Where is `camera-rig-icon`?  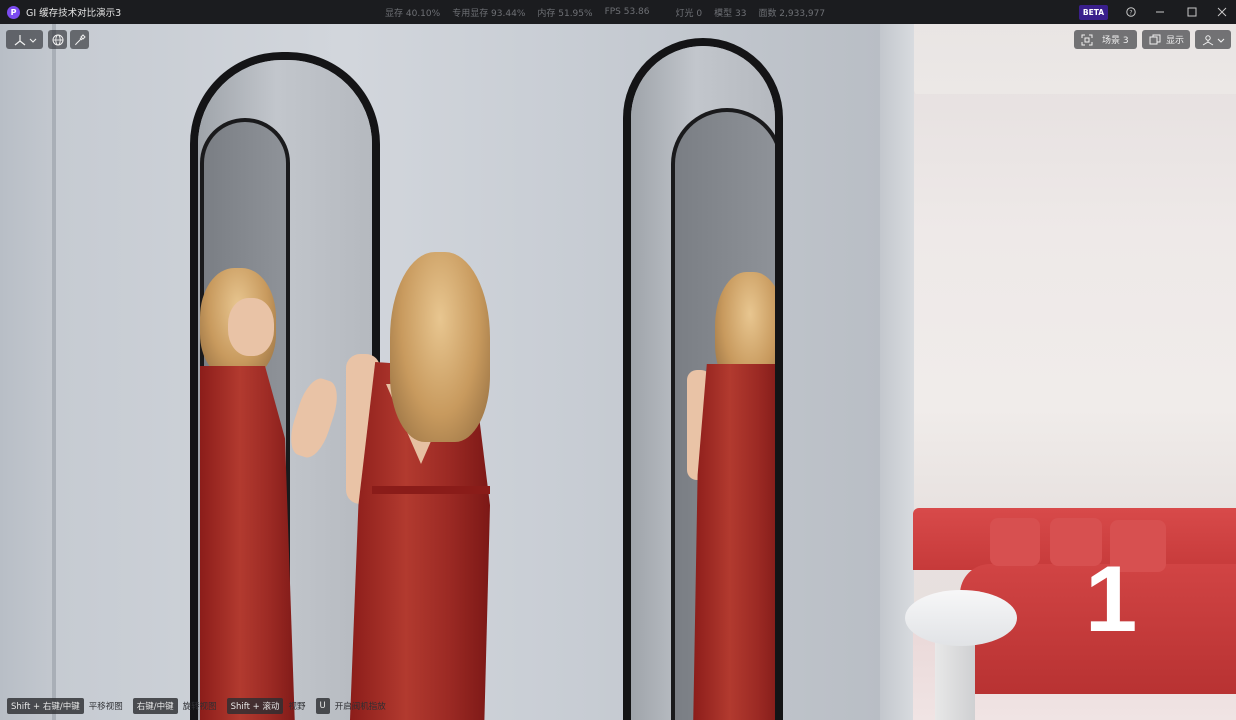 camera-rig-icon is located at coordinates (1213, 39).